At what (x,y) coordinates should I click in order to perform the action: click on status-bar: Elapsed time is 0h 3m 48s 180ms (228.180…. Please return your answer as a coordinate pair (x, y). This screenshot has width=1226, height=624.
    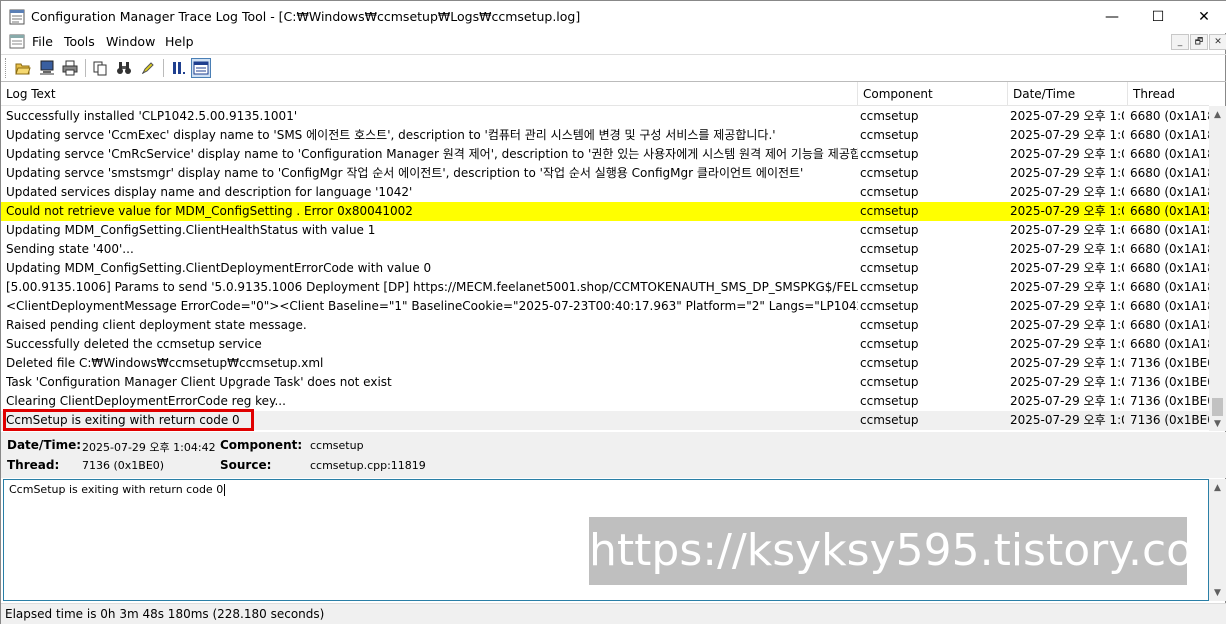
    Looking at the image, I should click on (613, 613).